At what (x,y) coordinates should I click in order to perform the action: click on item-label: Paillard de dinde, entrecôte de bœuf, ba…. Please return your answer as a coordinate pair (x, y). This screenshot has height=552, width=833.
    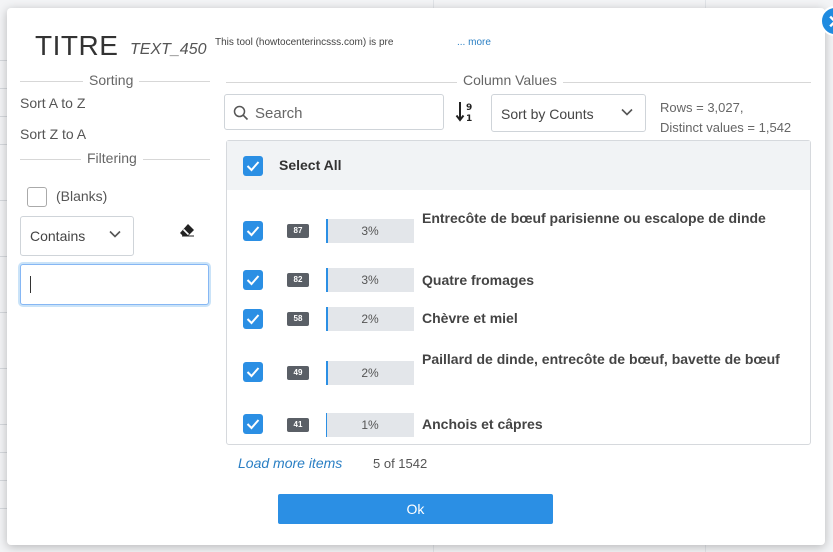
    Looking at the image, I should click on (601, 359).